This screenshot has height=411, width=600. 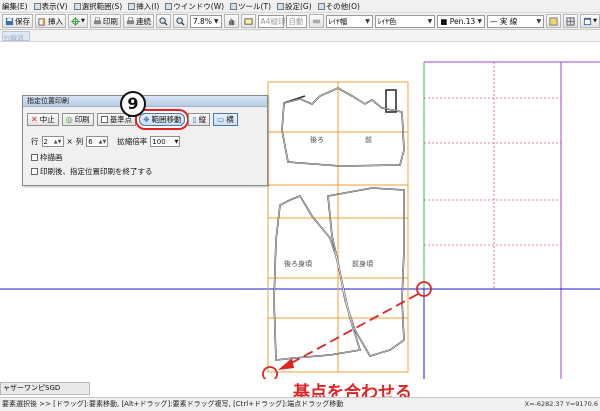 What do you see at coordinates (34, 119) in the screenshot?
I see `close-icon: ✕` at bounding box center [34, 119].